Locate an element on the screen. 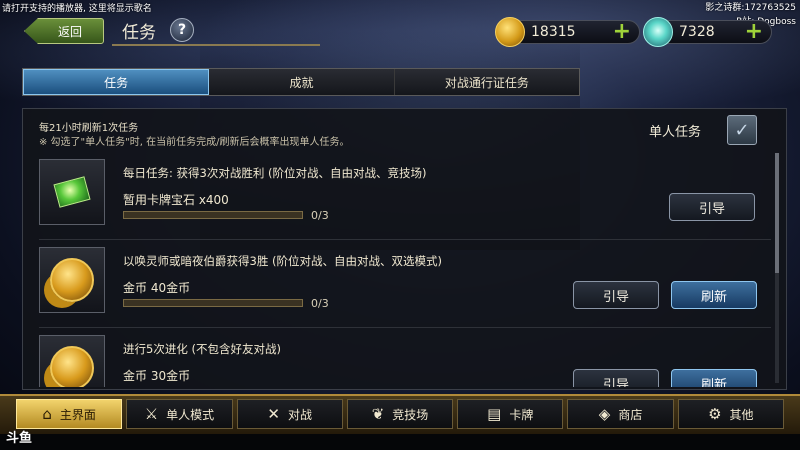 This screenshot has width=800, height=450. scroll-thumb is located at coordinates (777, 213).